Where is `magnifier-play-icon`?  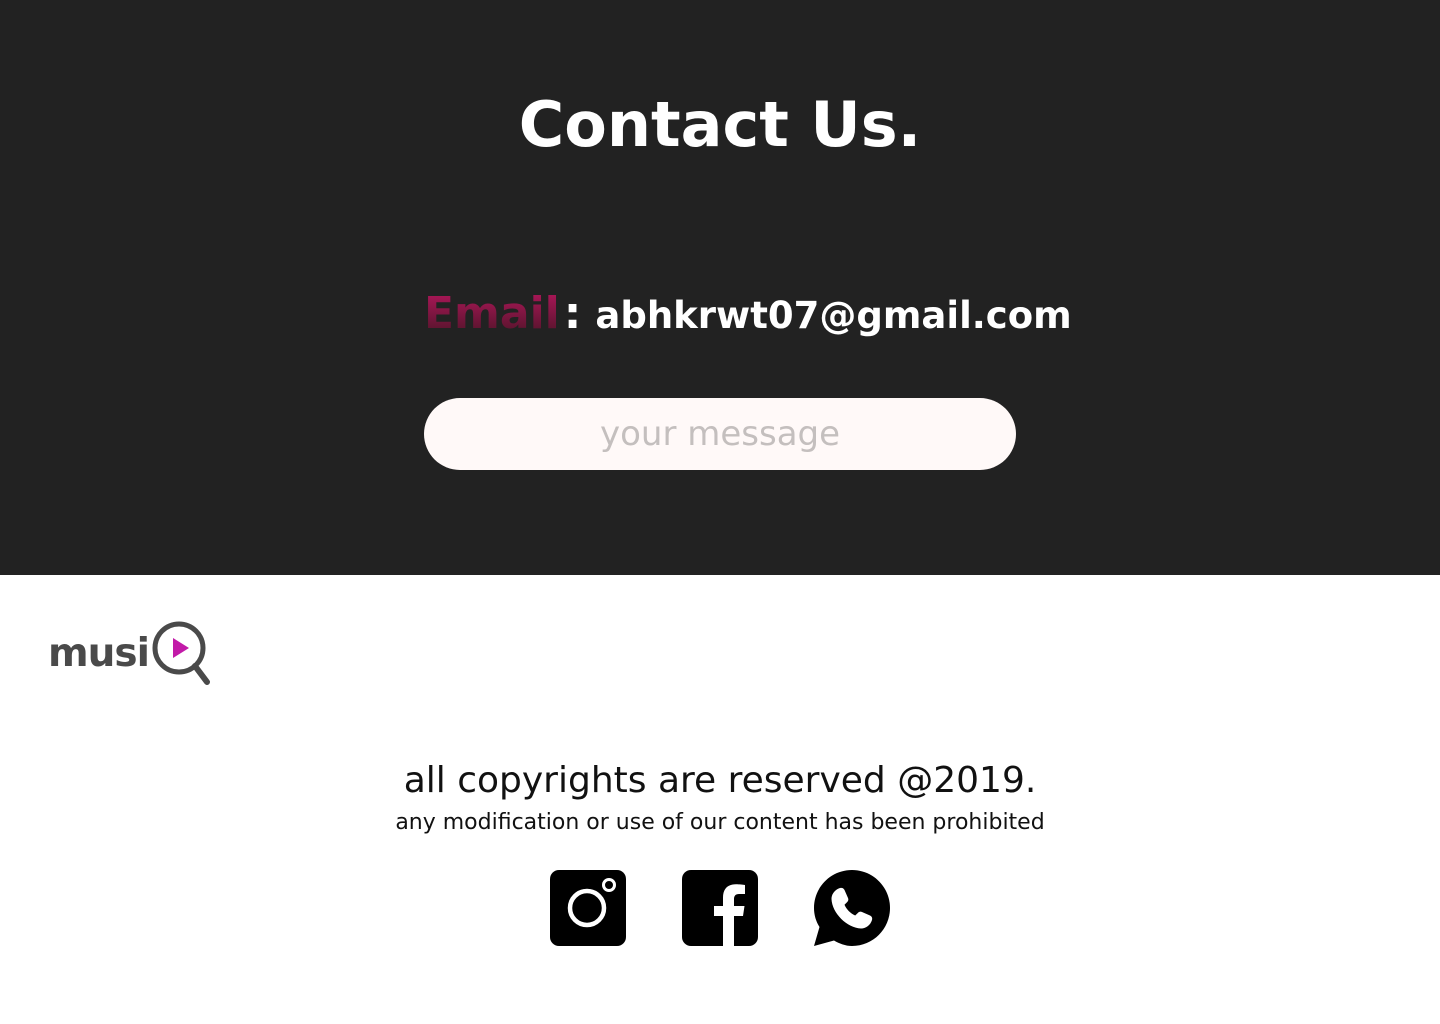
magnifier-play-icon is located at coordinates (181, 653).